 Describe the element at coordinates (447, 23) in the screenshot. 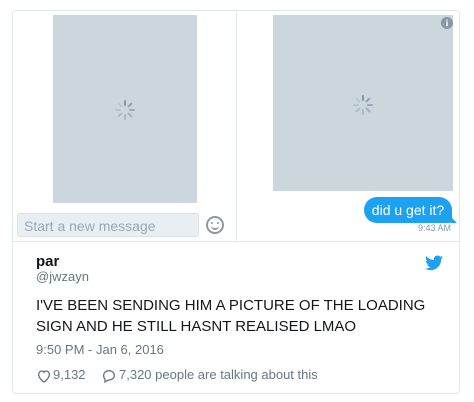

I see `info-icon: i` at that location.